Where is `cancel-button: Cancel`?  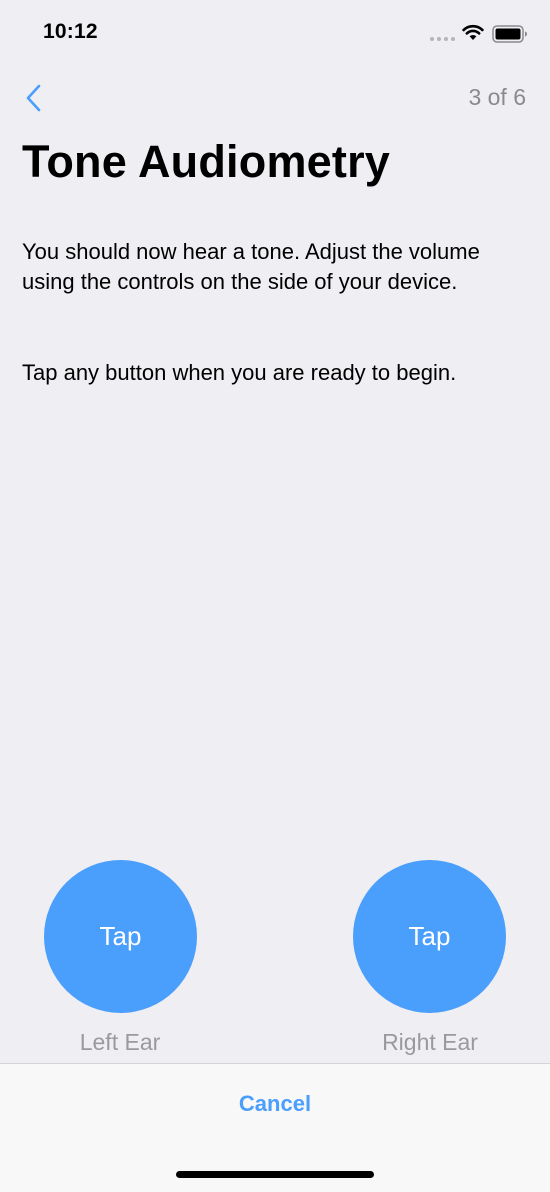 cancel-button: Cancel is located at coordinates (275, 1104).